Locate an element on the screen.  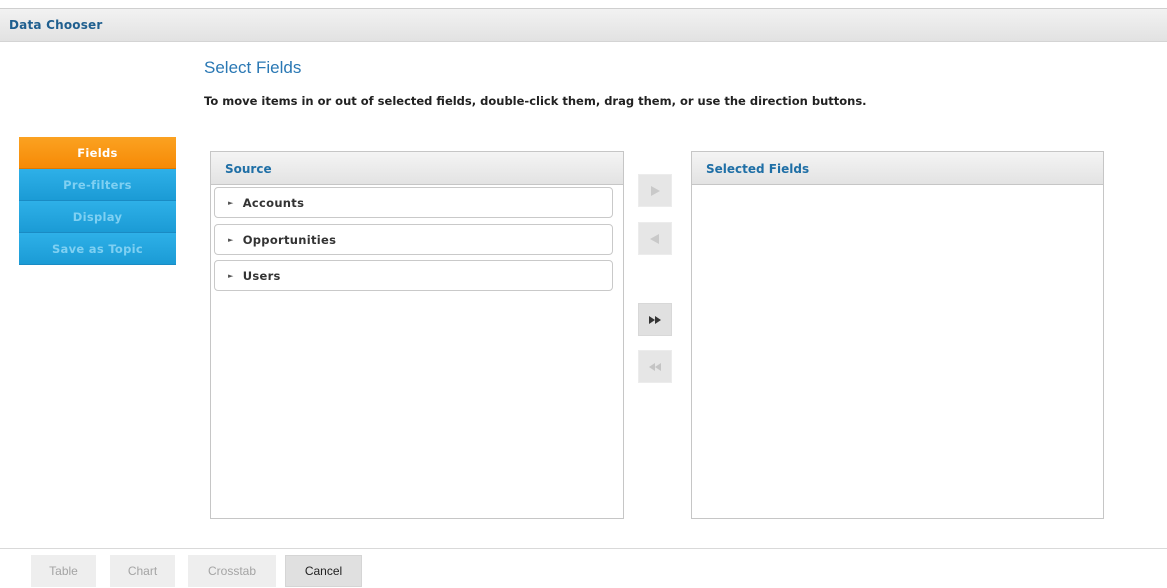
step-nav: Fields Pre-filters Display Save as Topic is located at coordinates (97, 201).